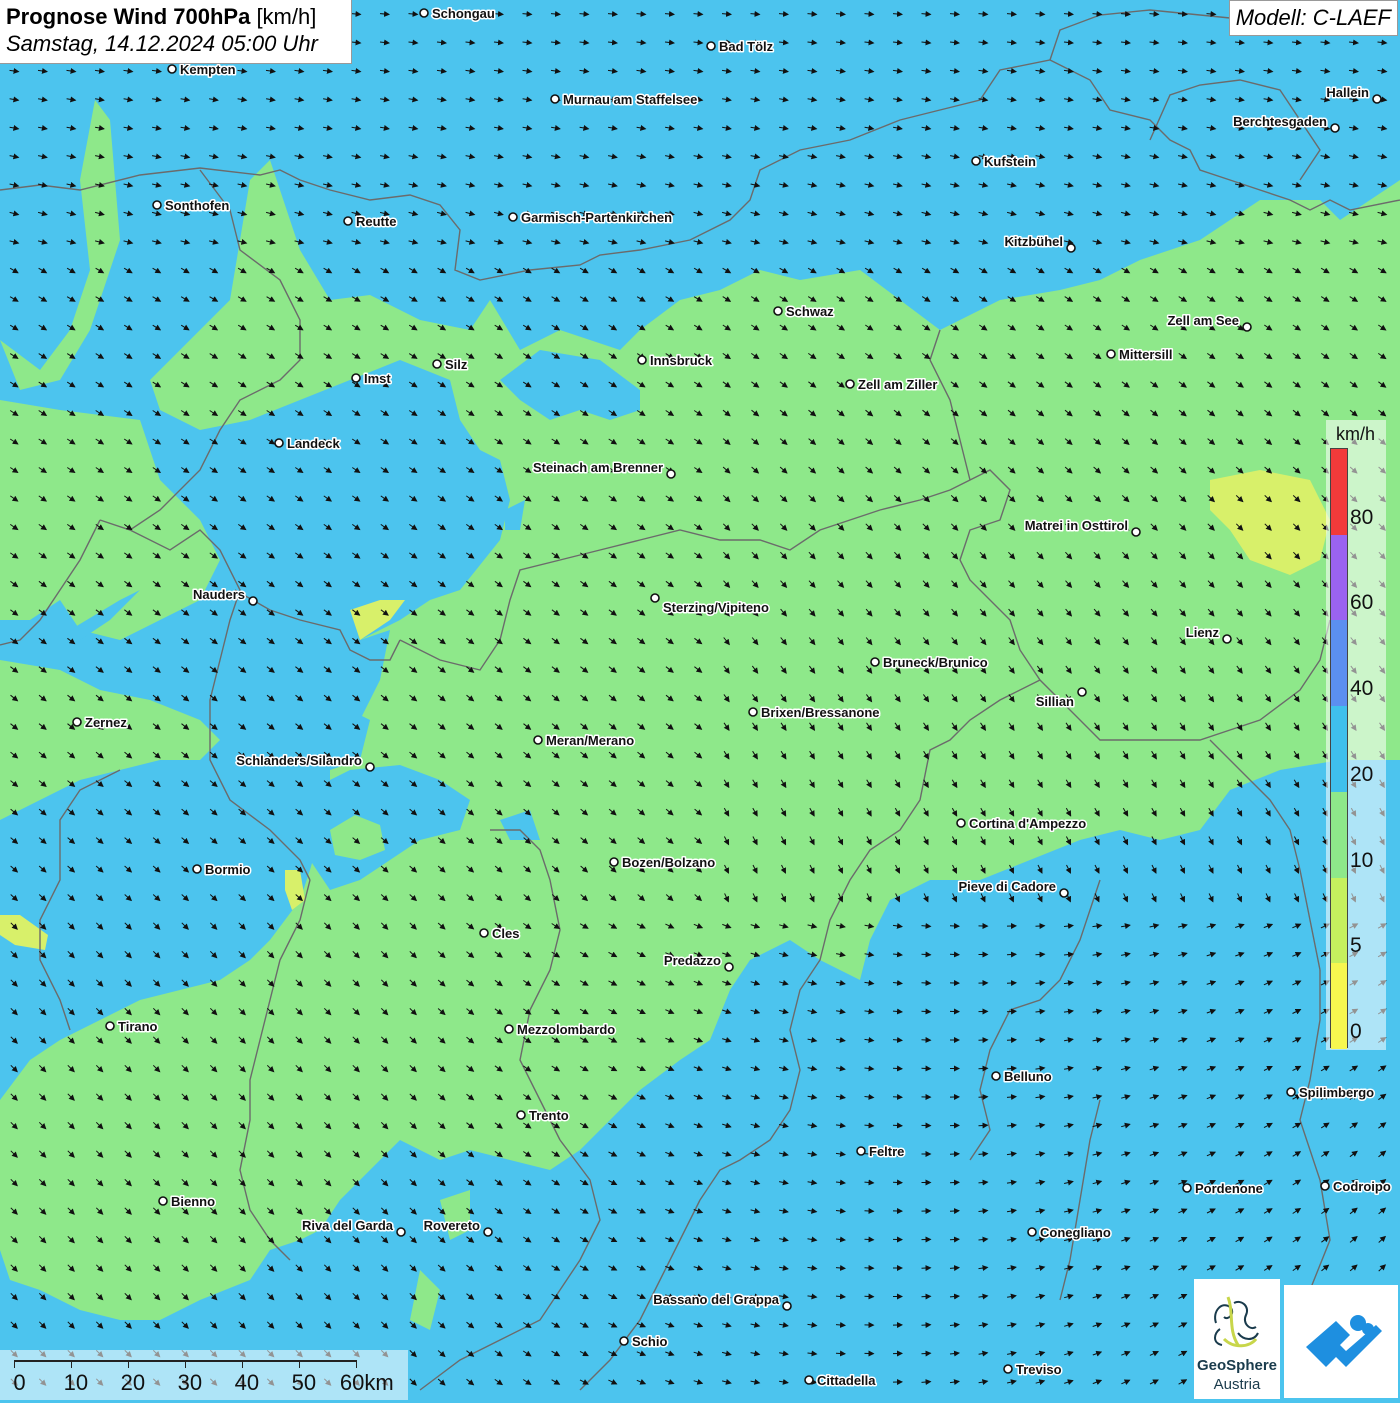 This screenshot has width=1400, height=1403. What do you see at coordinates (1361, 603) in the screenshot?
I see `legend-tick-label: 60` at bounding box center [1361, 603].